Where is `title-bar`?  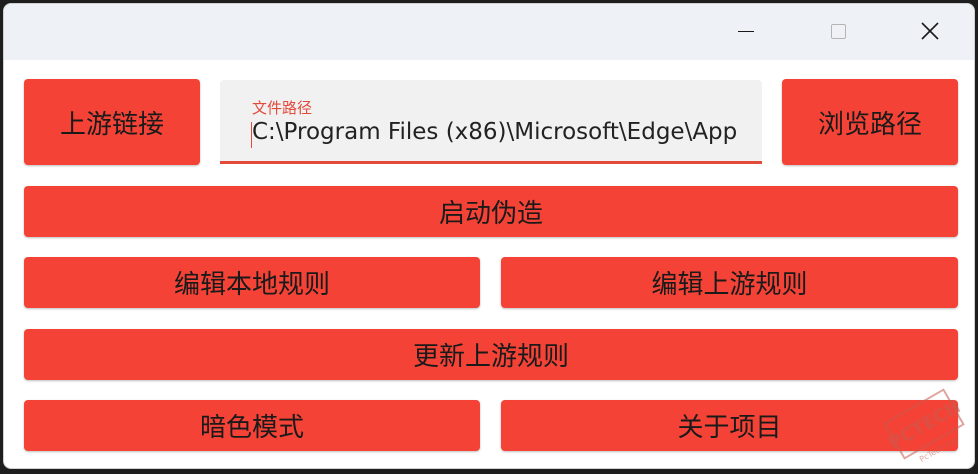 title-bar is located at coordinates (489, 32).